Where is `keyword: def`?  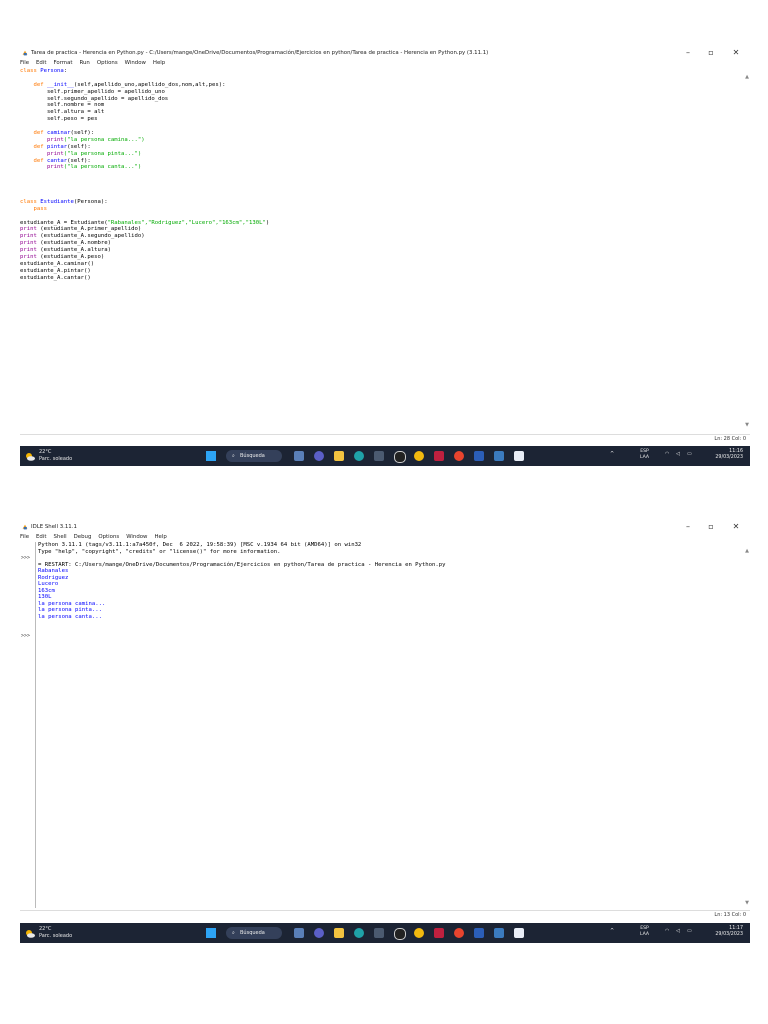 keyword: def is located at coordinates (33, 160).